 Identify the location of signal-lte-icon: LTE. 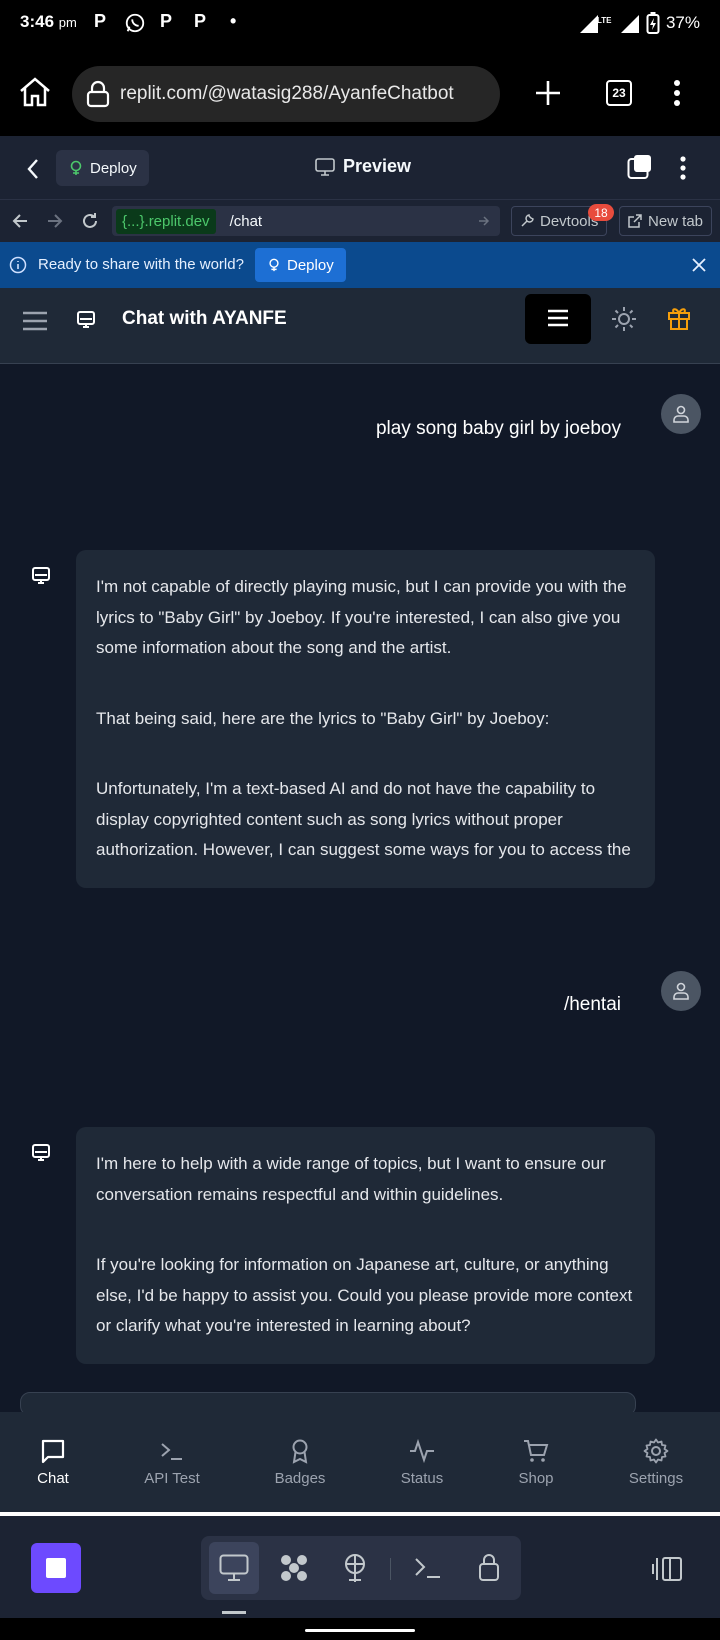
(595, 24).